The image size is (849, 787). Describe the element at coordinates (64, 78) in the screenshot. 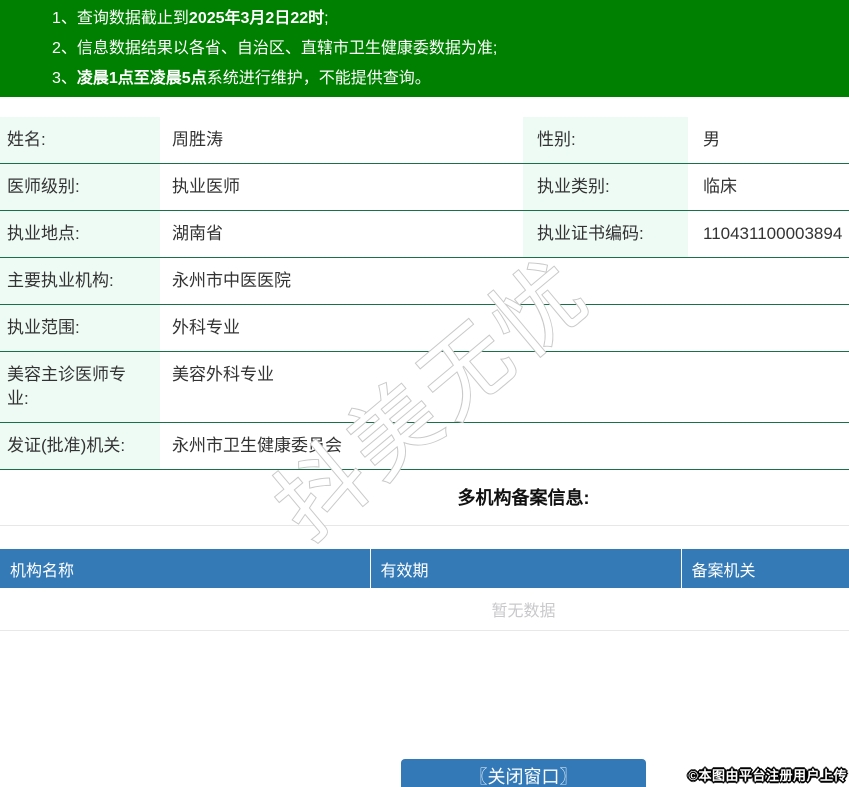

I see `notice-number: 3、` at that location.